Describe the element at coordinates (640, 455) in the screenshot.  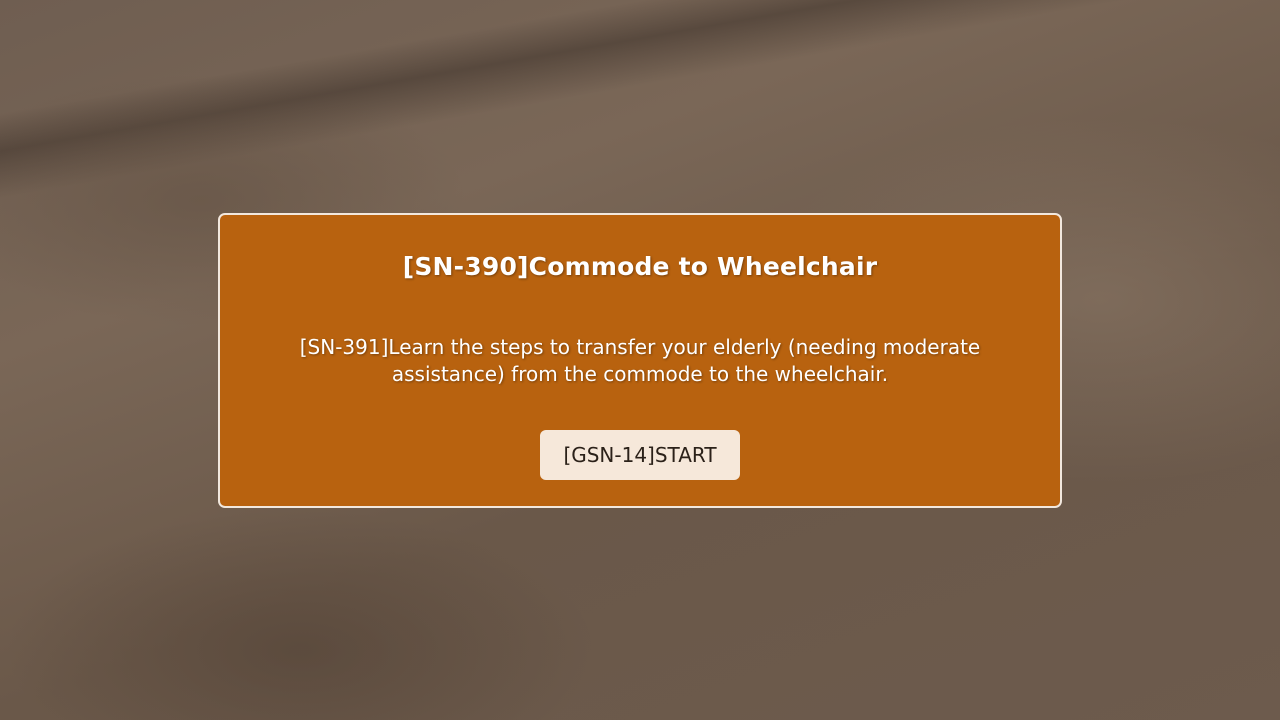
I see `start-button: [GSN-14]START` at that location.